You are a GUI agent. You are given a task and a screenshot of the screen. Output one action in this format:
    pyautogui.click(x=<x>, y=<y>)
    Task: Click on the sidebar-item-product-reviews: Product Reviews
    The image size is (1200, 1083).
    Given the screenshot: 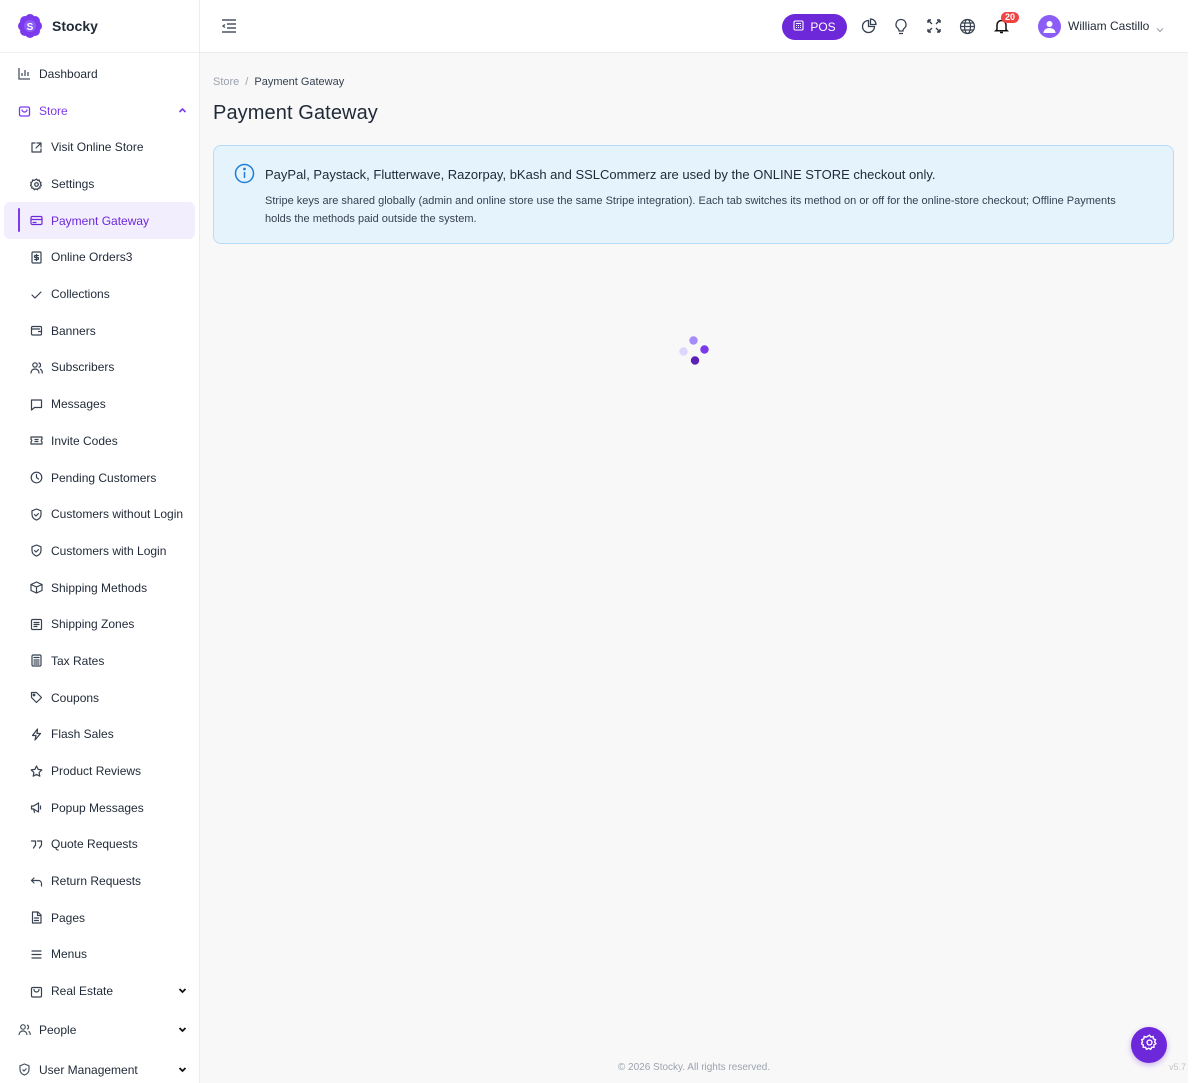 What is the action you would take?
    pyautogui.click(x=99, y=771)
    